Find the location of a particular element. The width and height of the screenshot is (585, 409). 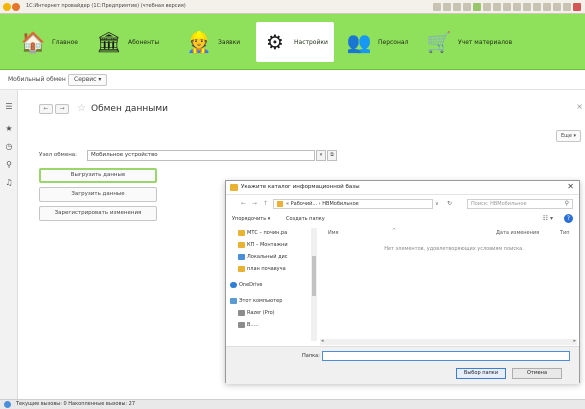

folder-input is located at coordinates (446, 356).